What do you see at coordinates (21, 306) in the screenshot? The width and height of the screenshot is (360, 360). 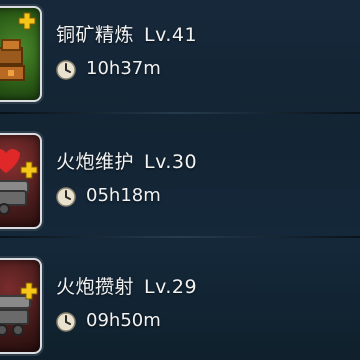 I see `artillery-barrage-icon` at bounding box center [21, 306].